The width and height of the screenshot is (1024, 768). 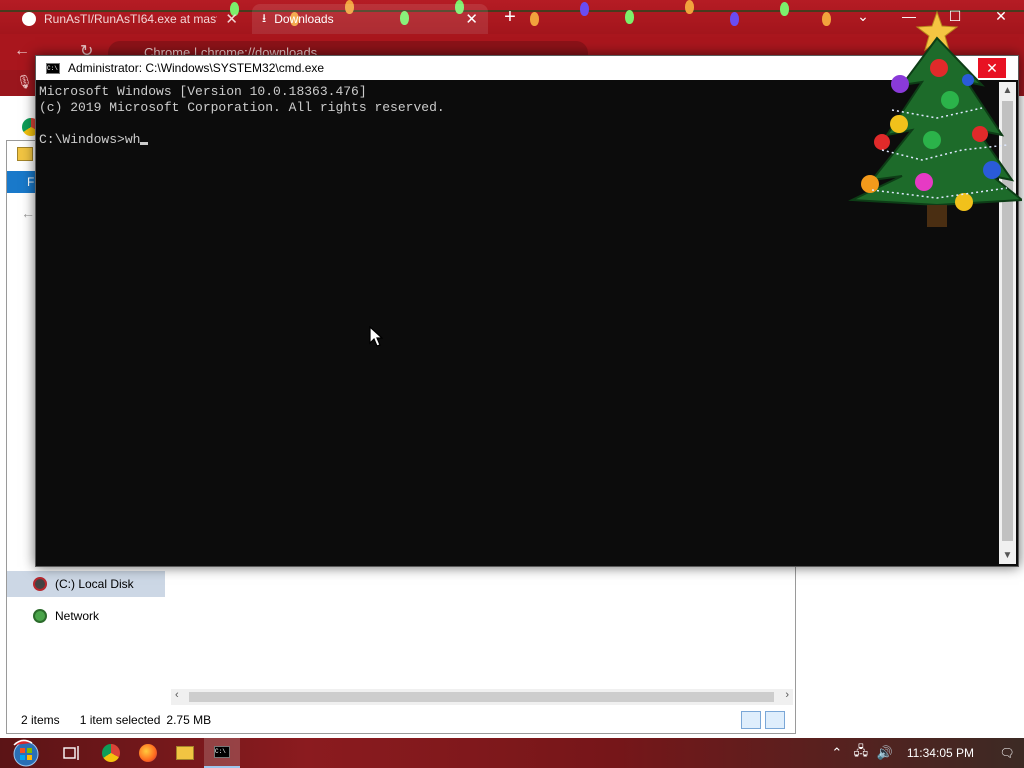 I want to click on cmd-app-icon: C:\, so click(x=53, y=68).